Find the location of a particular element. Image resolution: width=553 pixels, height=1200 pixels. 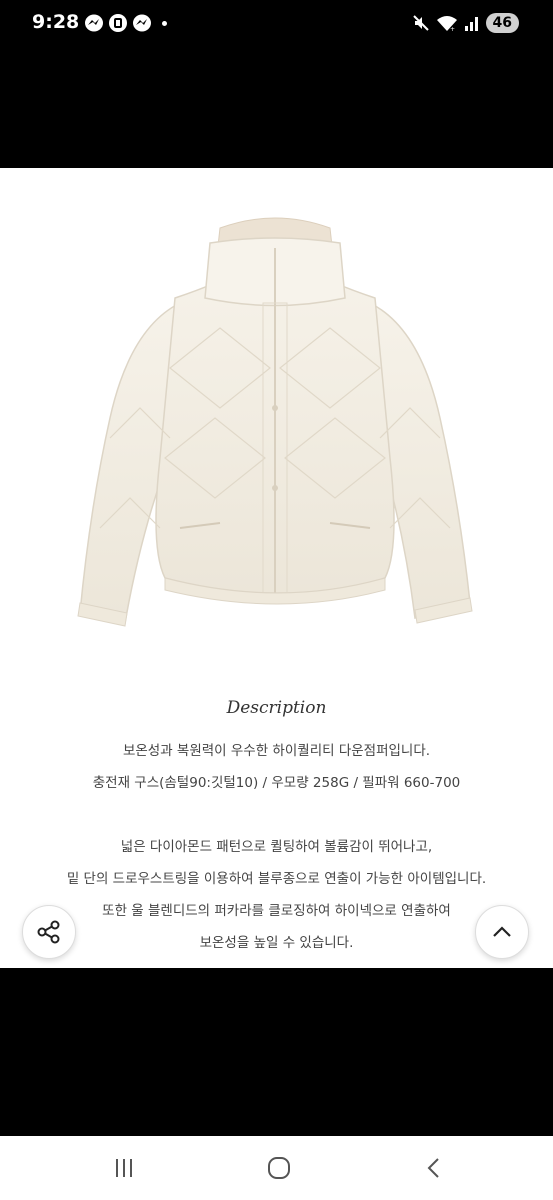

battery-level: 46 is located at coordinates (502, 23).